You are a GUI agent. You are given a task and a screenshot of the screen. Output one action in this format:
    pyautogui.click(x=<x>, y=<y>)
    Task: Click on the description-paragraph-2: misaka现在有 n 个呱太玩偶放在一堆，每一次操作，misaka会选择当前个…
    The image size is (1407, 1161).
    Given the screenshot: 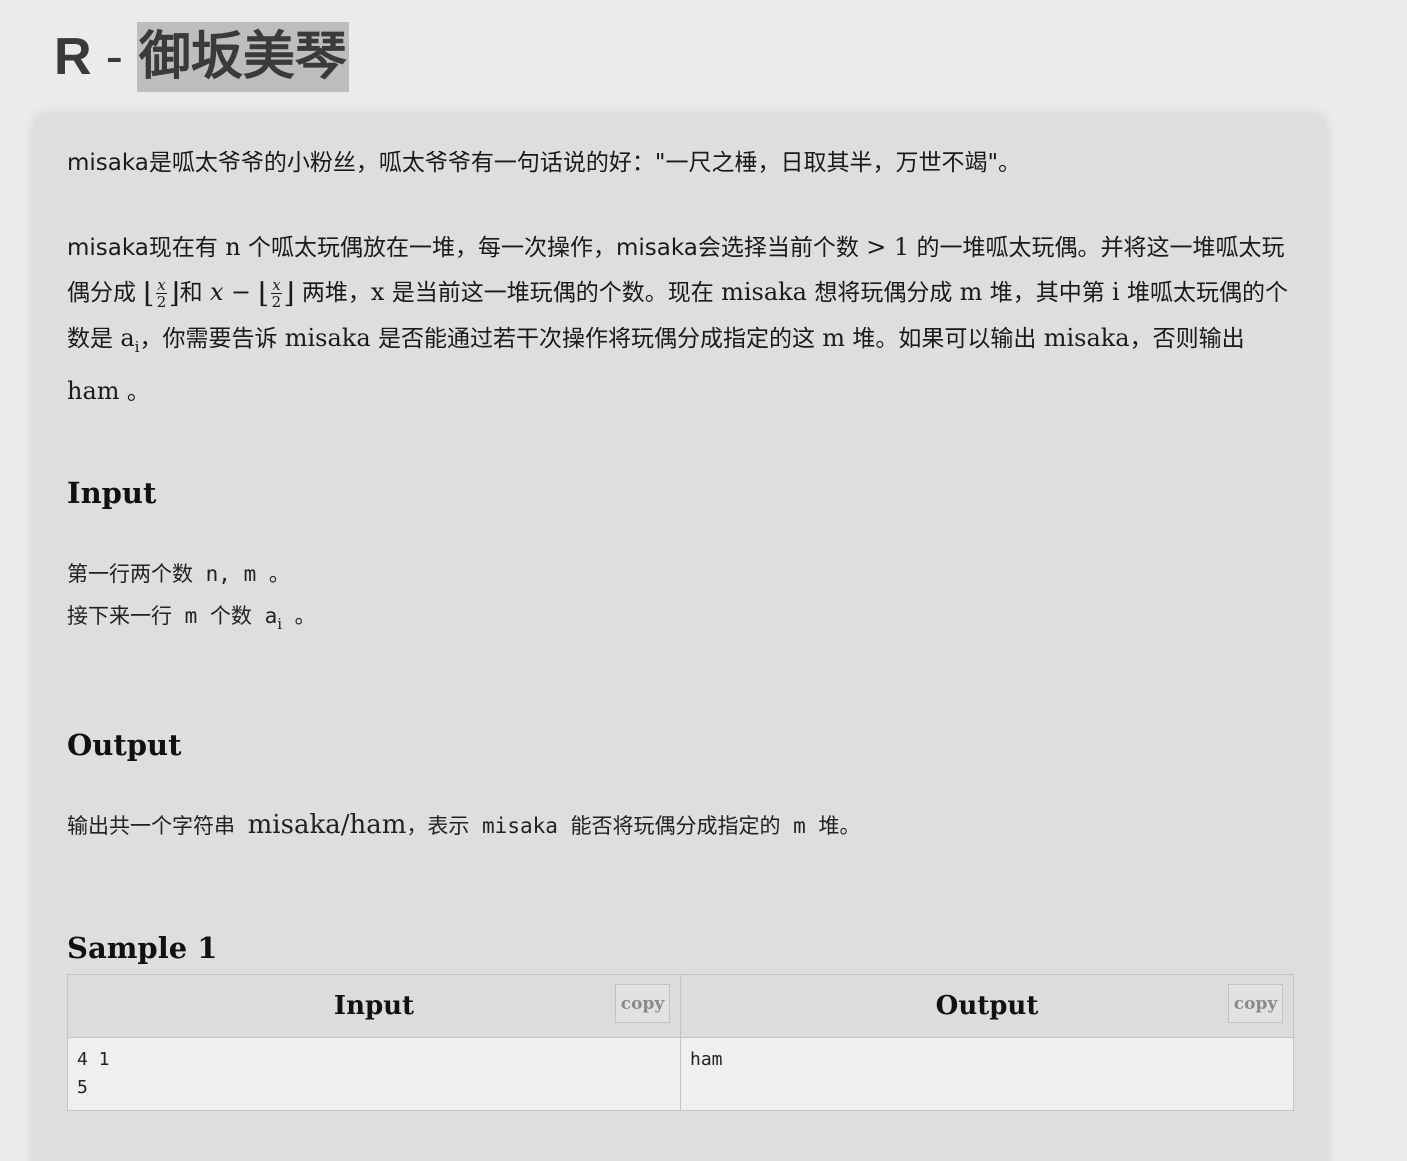 What is the action you would take?
    pyautogui.click(x=678, y=319)
    